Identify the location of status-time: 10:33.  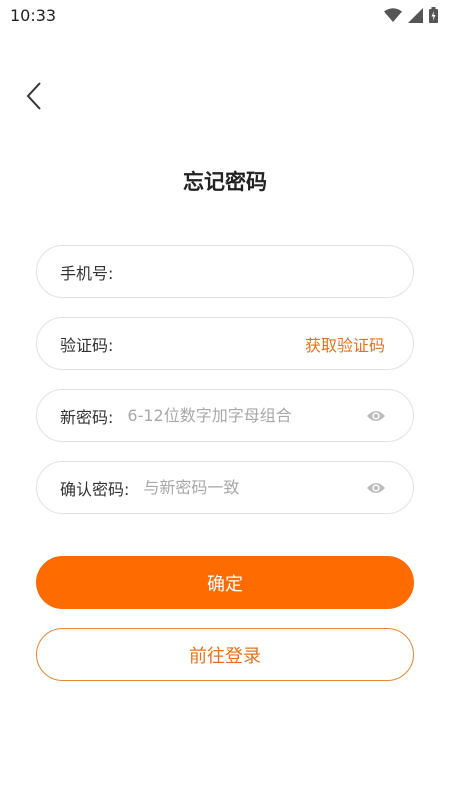
(33, 15).